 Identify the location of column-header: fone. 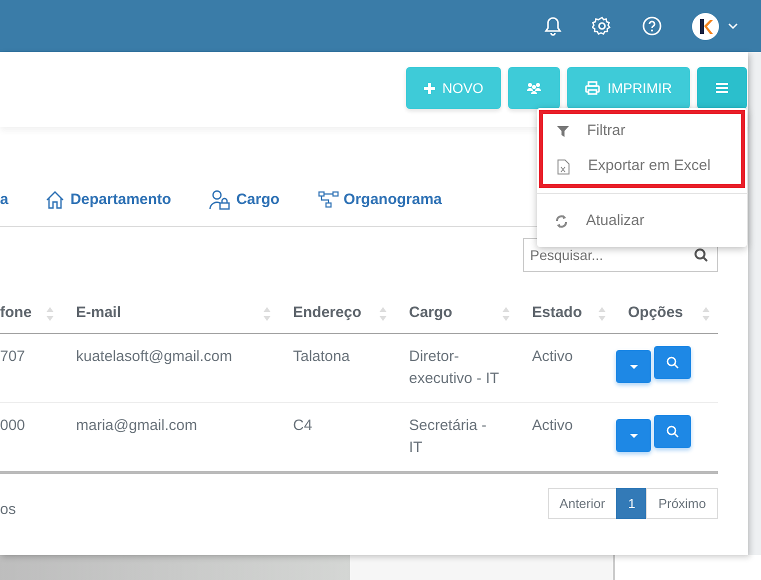
(16, 312).